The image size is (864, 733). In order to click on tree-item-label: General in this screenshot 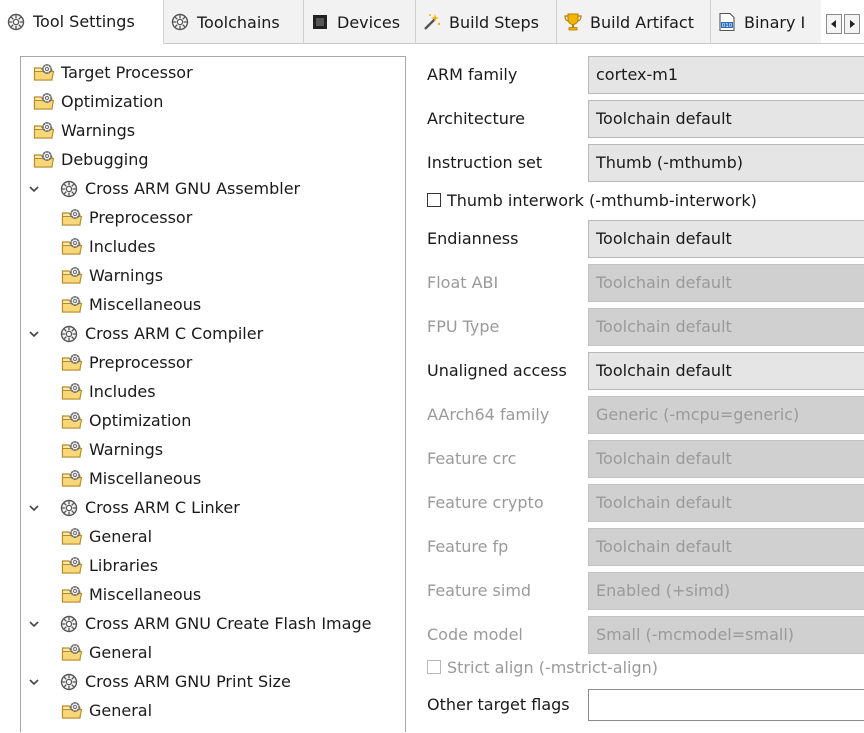, I will do `click(121, 710)`.